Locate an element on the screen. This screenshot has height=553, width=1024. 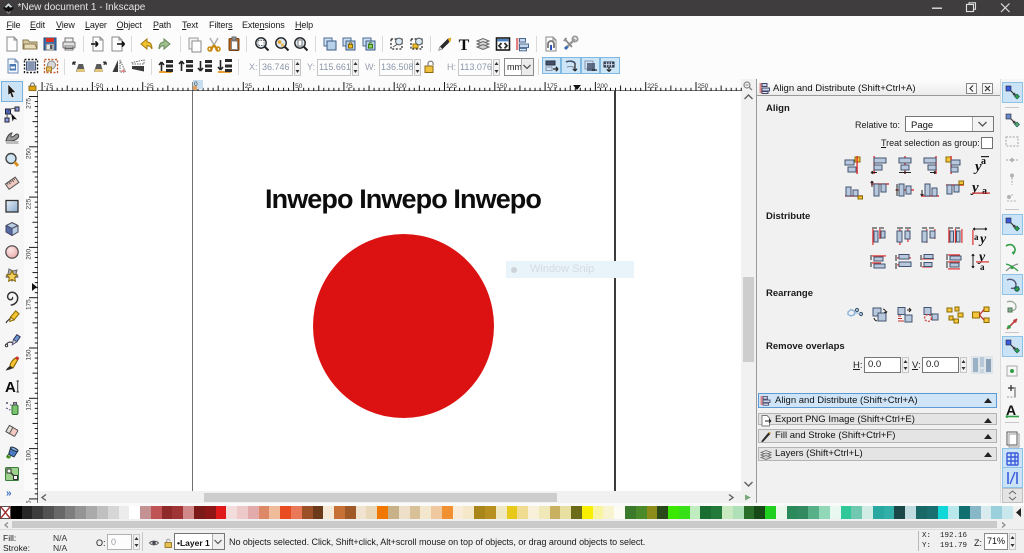
svg-text: T is located at coordinates (464, 45).